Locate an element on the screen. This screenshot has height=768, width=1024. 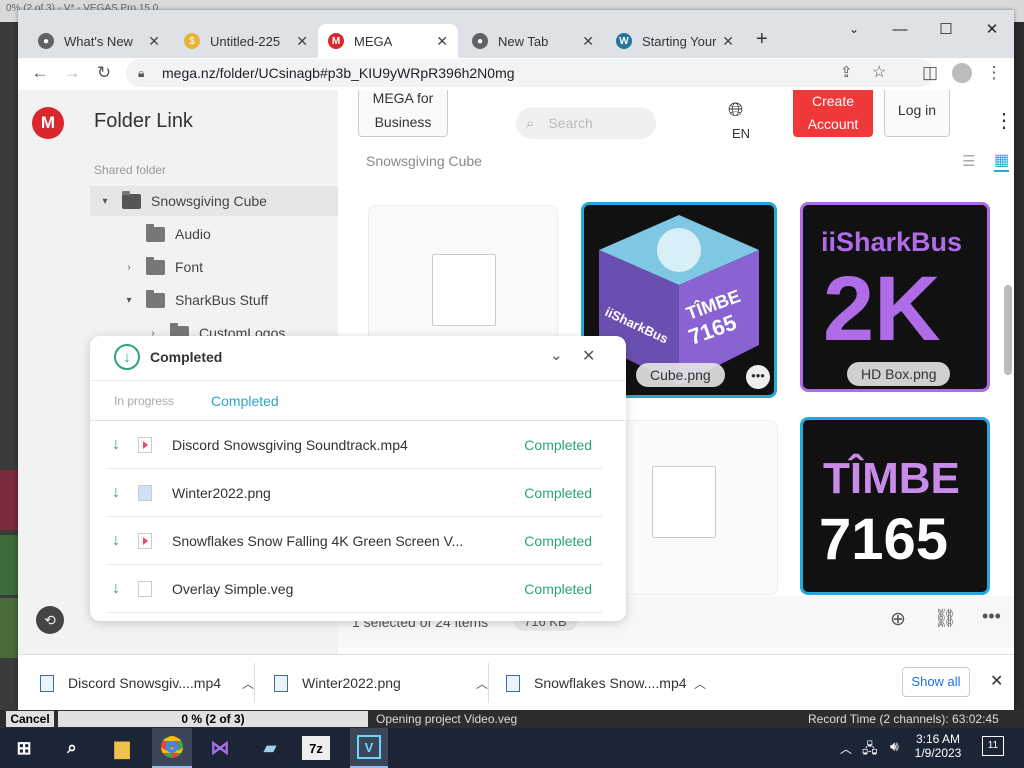
transfer-status: Completed is located at coordinates (558, 540).